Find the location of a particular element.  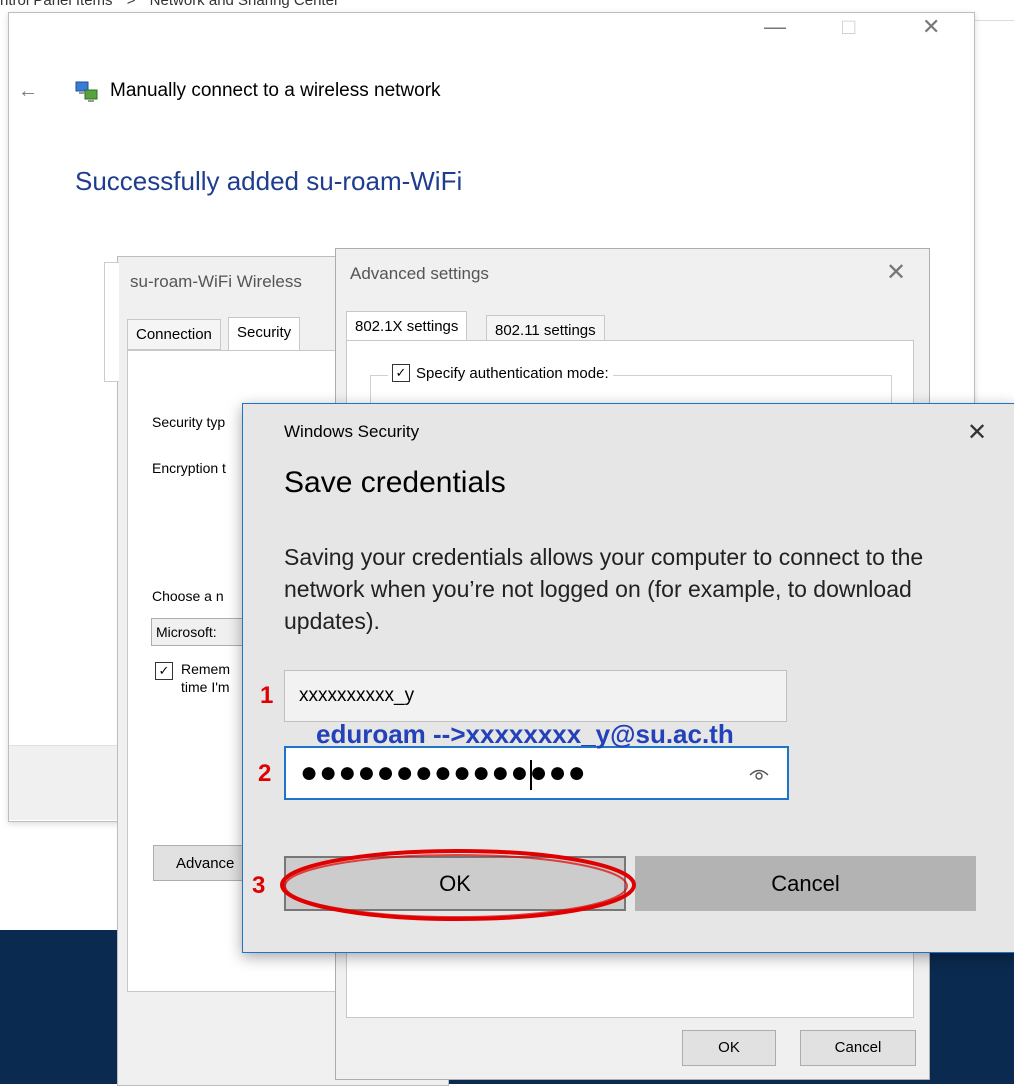

maximize-button: □ is located at coordinates (848, 27).